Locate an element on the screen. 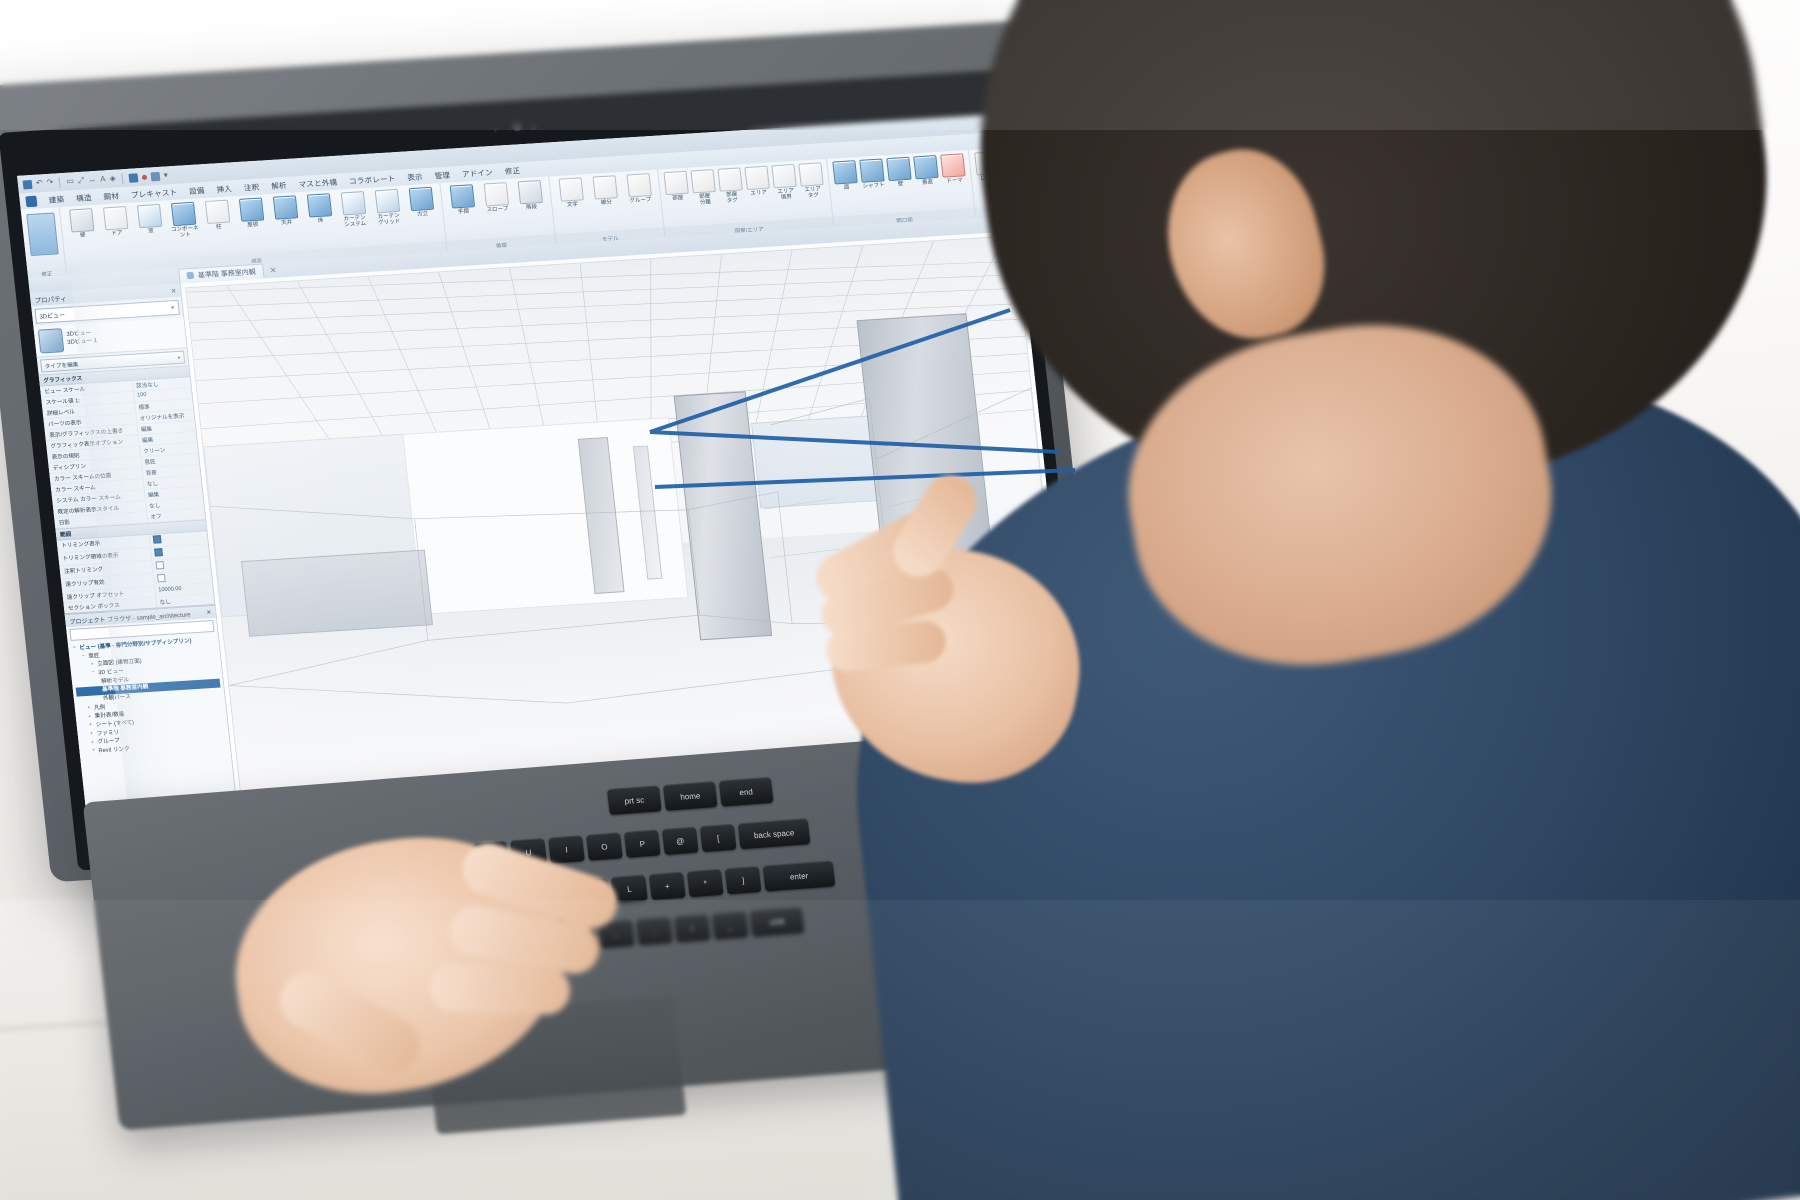  ramp-button: スロープ is located at coordinates (496, 198).